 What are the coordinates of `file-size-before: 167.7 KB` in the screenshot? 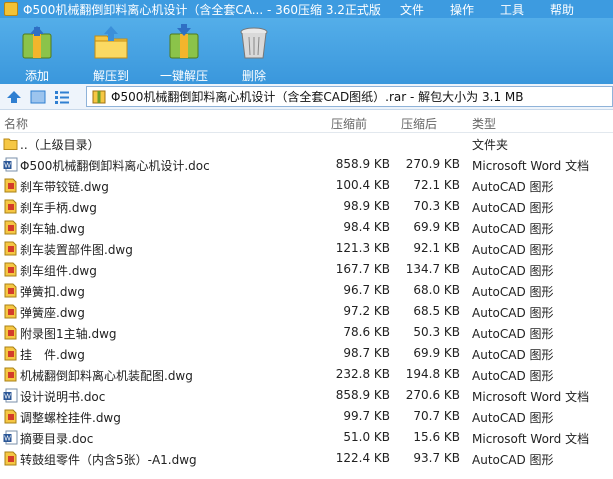 It's located at (362, 269).